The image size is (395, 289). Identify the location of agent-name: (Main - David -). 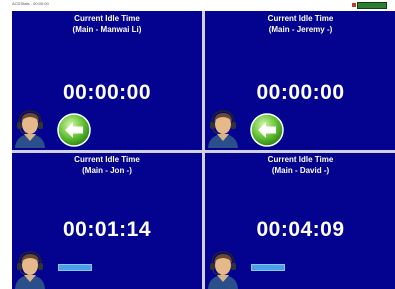
(300, 170).